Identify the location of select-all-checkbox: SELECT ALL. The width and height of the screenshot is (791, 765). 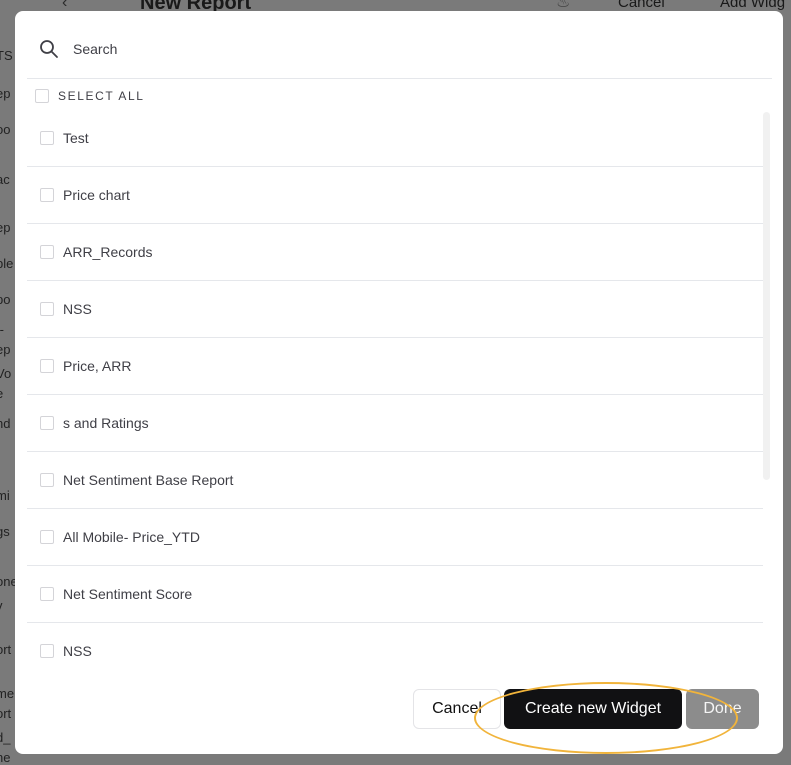
(90, 96).